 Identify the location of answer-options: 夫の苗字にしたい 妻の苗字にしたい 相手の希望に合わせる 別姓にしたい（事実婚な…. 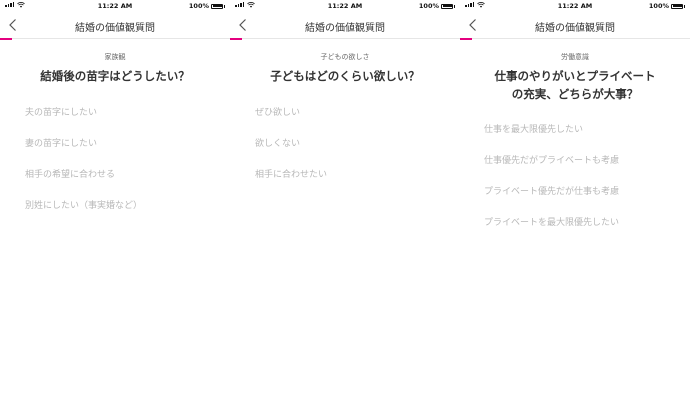
(115, 160).